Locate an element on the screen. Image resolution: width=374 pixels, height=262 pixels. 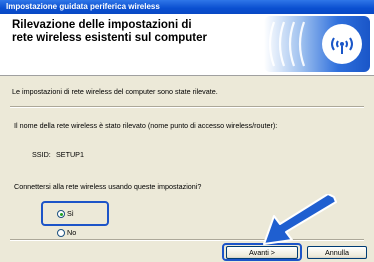
selection-highlight is located at coordinates (75, 213).